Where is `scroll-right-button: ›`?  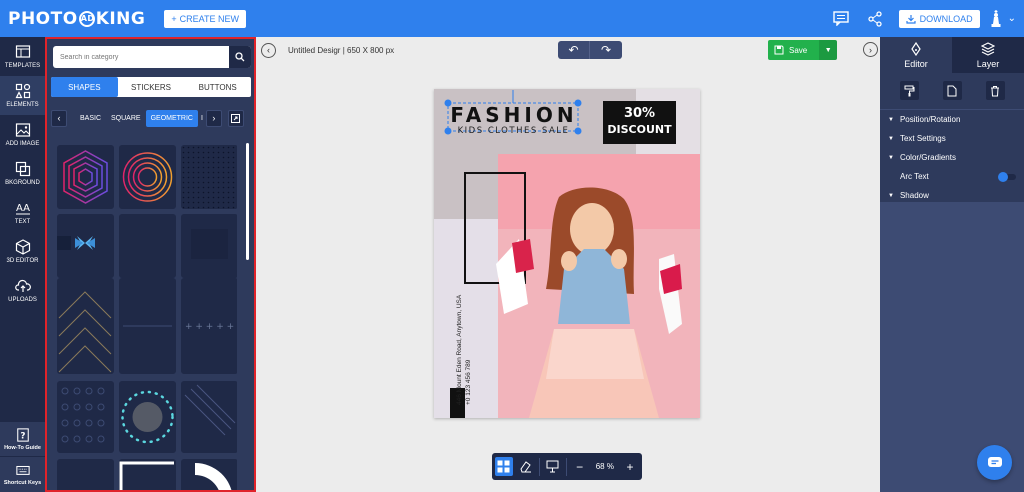 scroll-right-button: › is located at coordinates (213, 118).